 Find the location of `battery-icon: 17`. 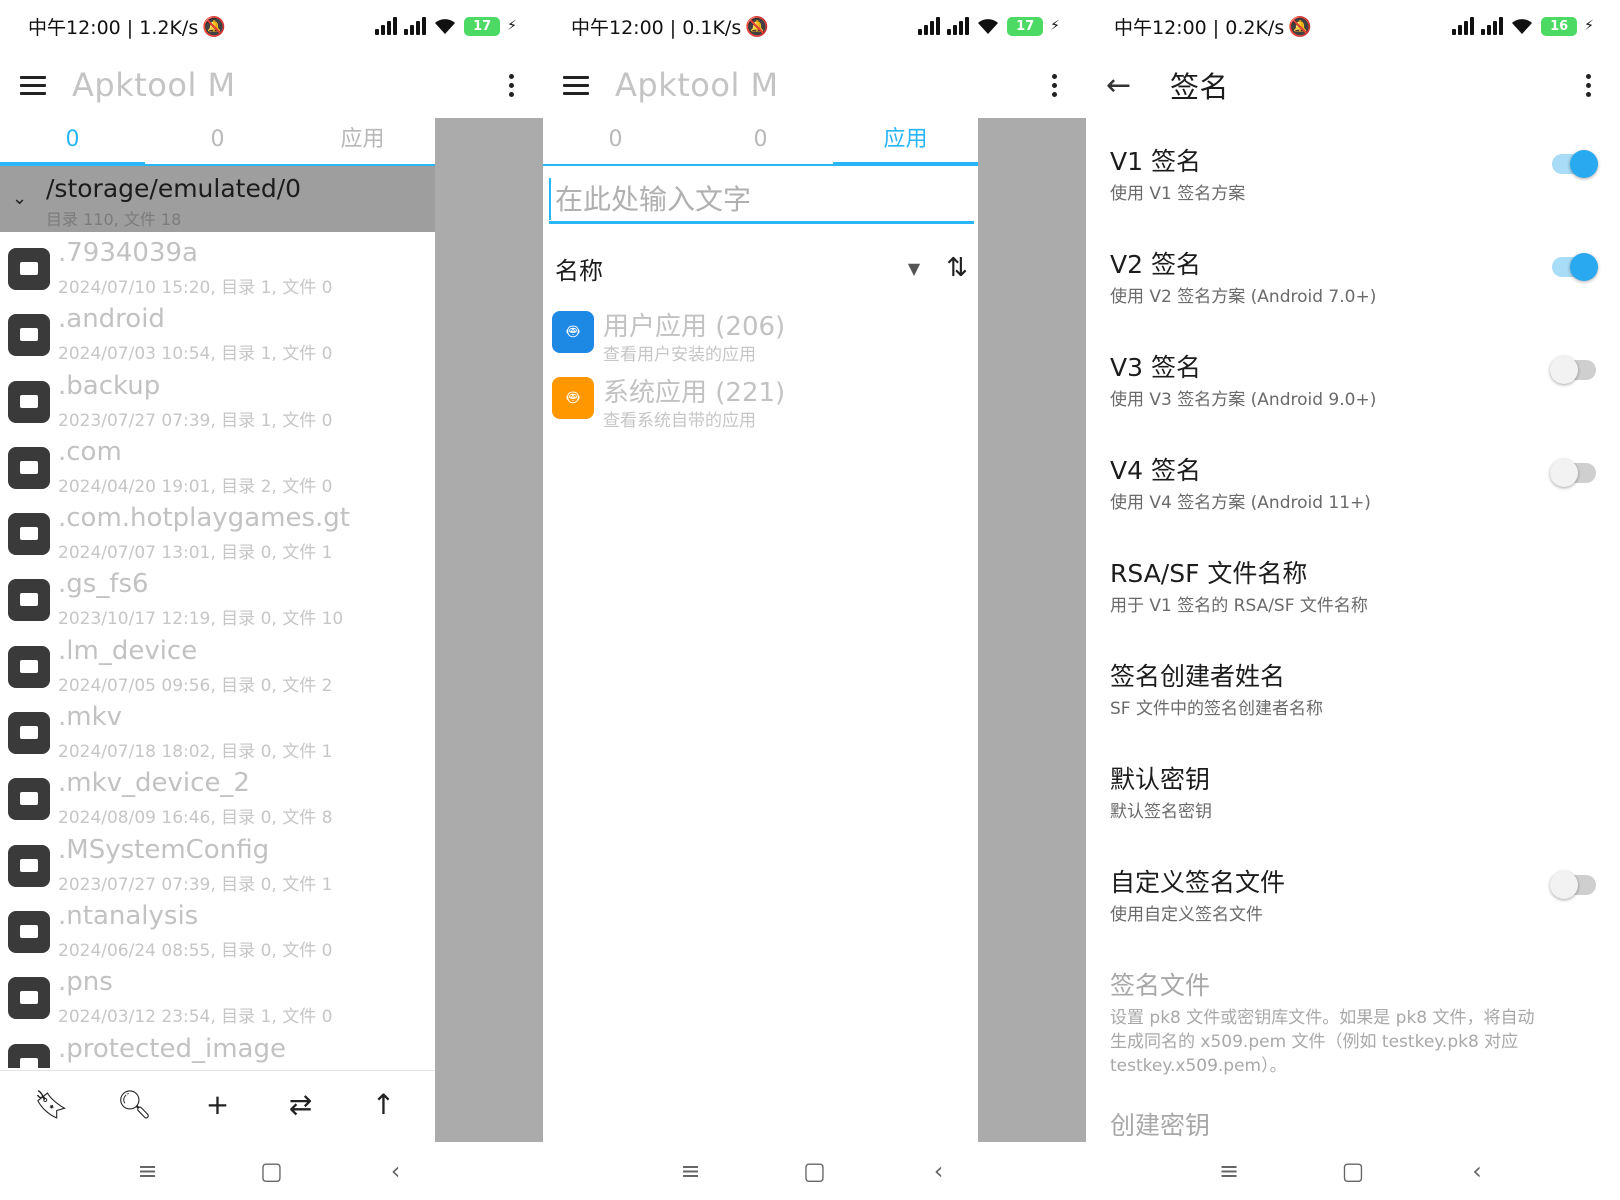

battery-icon: 17 is located at coordinates (1025, 26).